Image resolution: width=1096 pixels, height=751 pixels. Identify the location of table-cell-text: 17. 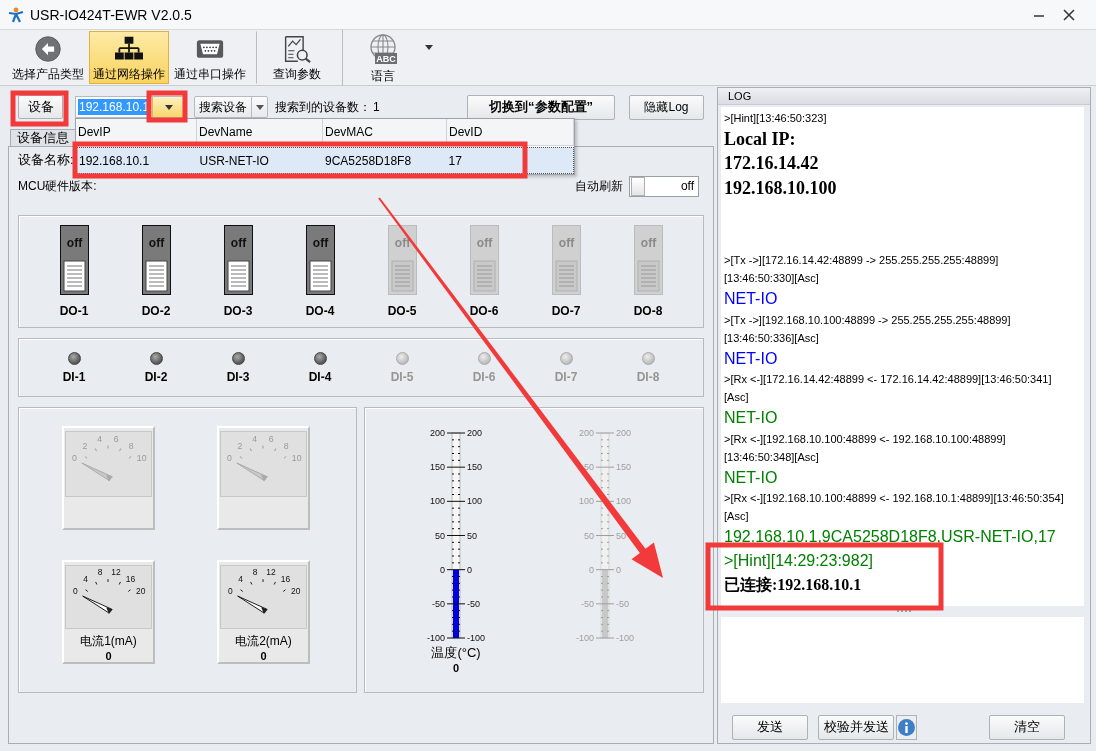
(455, 161).